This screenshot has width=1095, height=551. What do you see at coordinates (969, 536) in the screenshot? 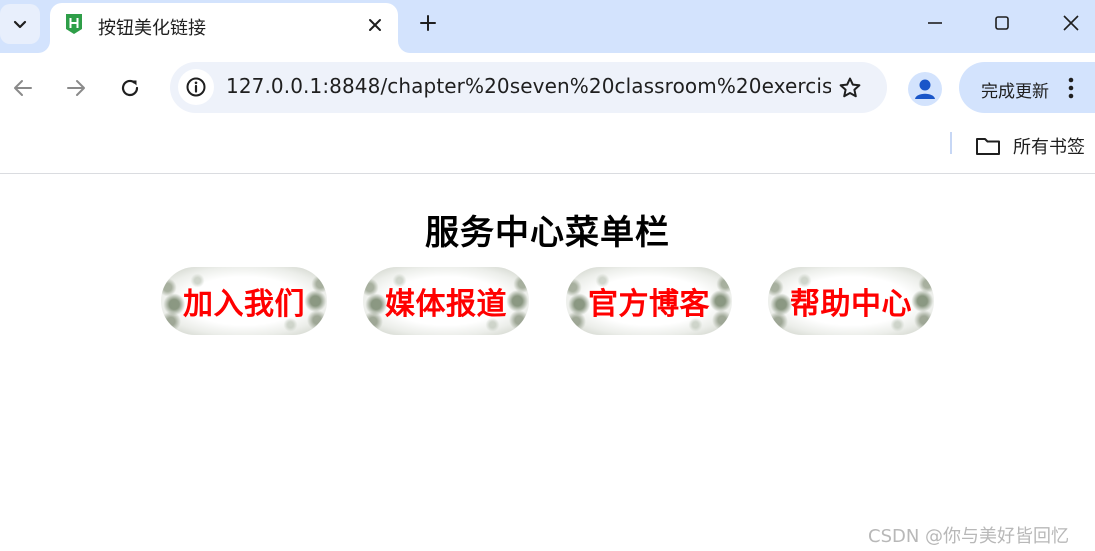
I see `watermark: CSDN @你与美好皆回忆` at bounding box center [969, 536].